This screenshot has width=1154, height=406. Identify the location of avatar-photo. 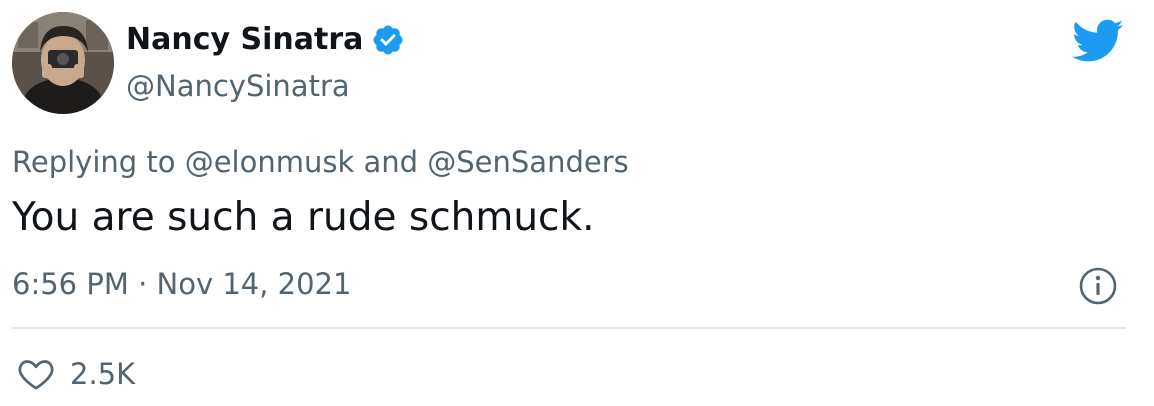
(63, 63).